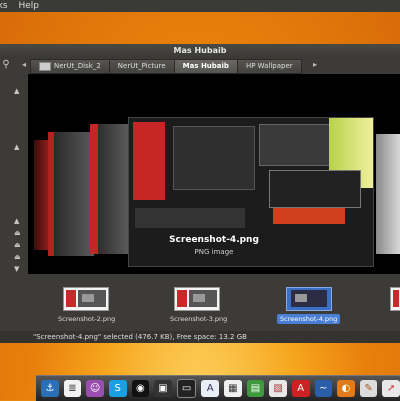  Describe the element at coordinates (309, 299) in the screenshot. I see `thumbnail-selected` at that location.